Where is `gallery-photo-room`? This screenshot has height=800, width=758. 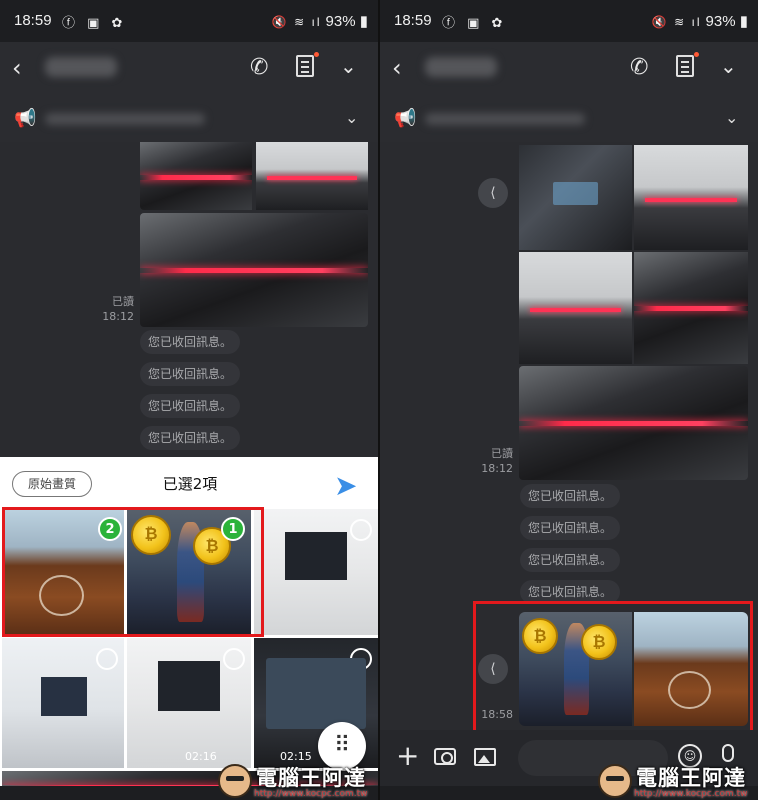
gallery-photo-room is located at coordinates (63, 703).